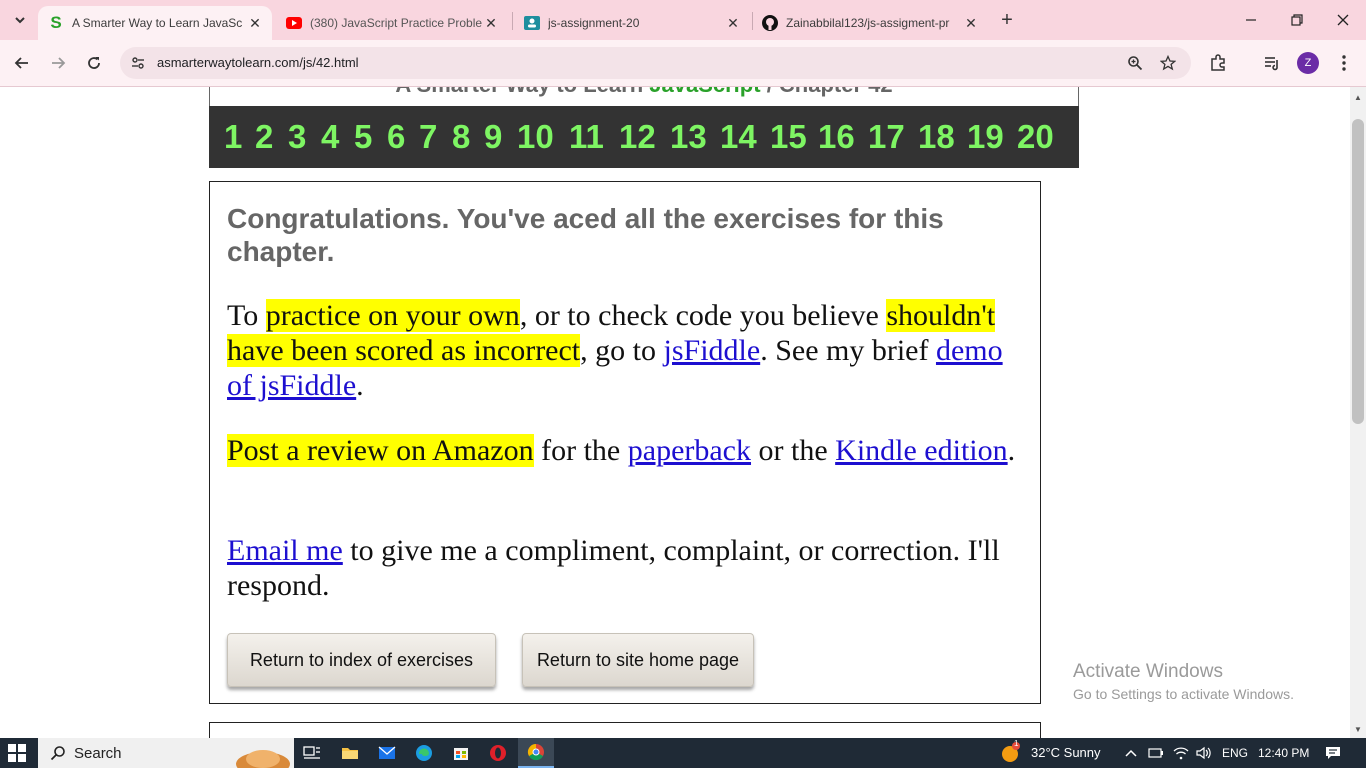 The width and height of the screenshot is (1366, 768). I want to click on tab-youtube: (380) JavaScript Practice Proble ✕, so click(392, 23).